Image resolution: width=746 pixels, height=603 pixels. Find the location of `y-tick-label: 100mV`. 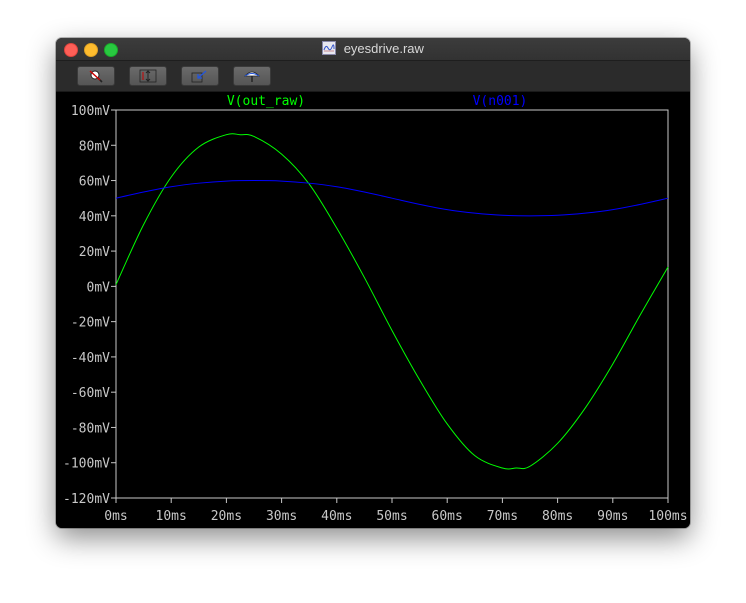

y-tick-label: 100mV is located at coordinates (90, 111).